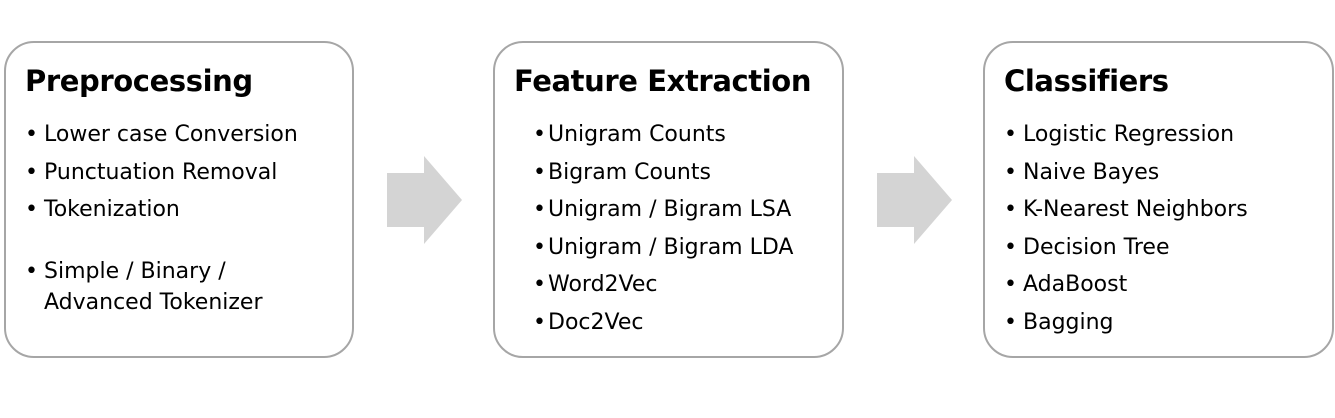  I want to click on list-item: • Unigram / Bigram LDA, so click(663, 247).